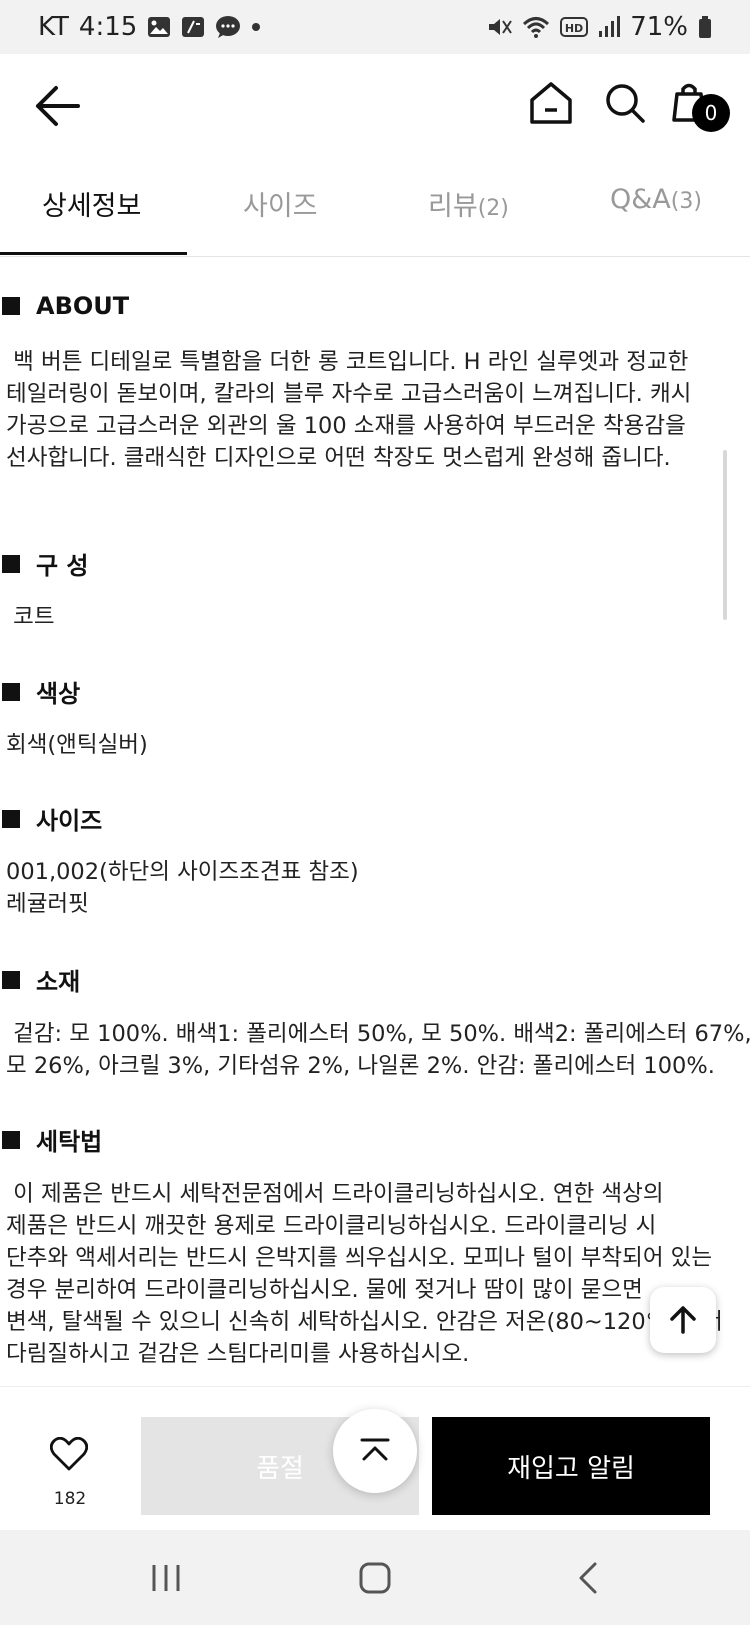  What do you see at coordinates (52, 818) in the screenshot?
I see `section-heading-size: 사이즈` at bounding box center [52, 818].